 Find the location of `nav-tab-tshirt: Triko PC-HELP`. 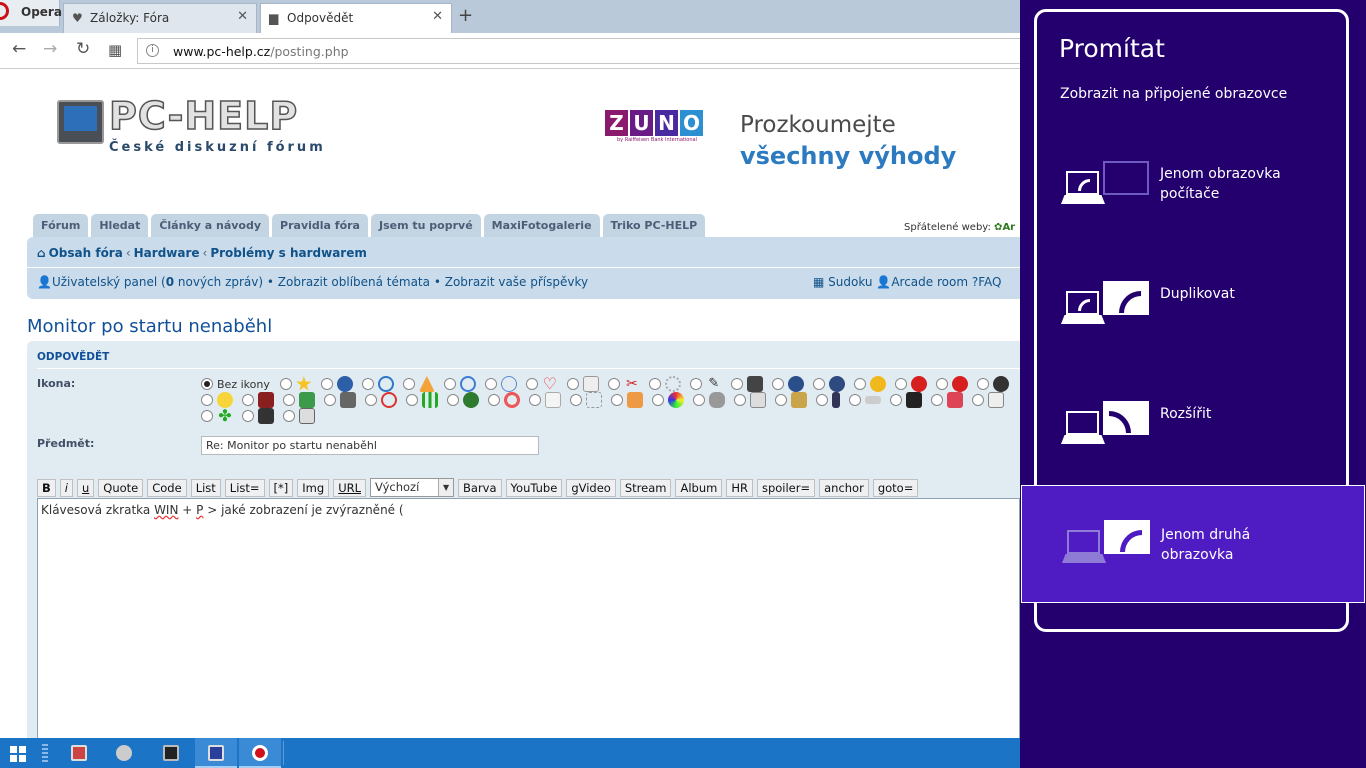

nav-tab-tshirt: Triko PC-HELP is located at coordinates (654, 226).